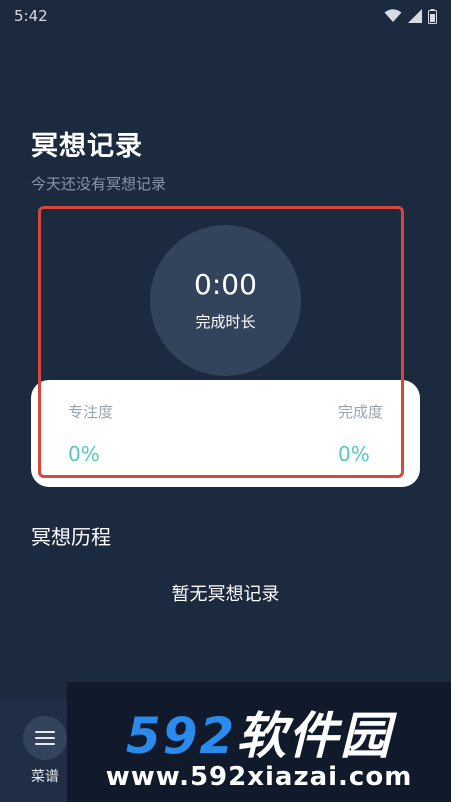  Describe the element at coordinates (259, 777) in the screenshot. I see `watermark-url: www.592xiazai.com` at that location.